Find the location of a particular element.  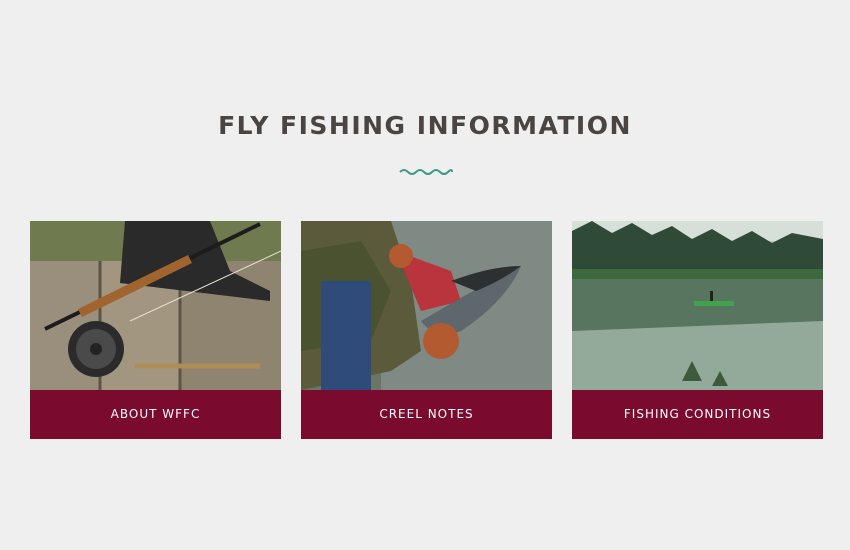

creel-notes-card: CREEL NOTES is located at coordinates (426, 330).